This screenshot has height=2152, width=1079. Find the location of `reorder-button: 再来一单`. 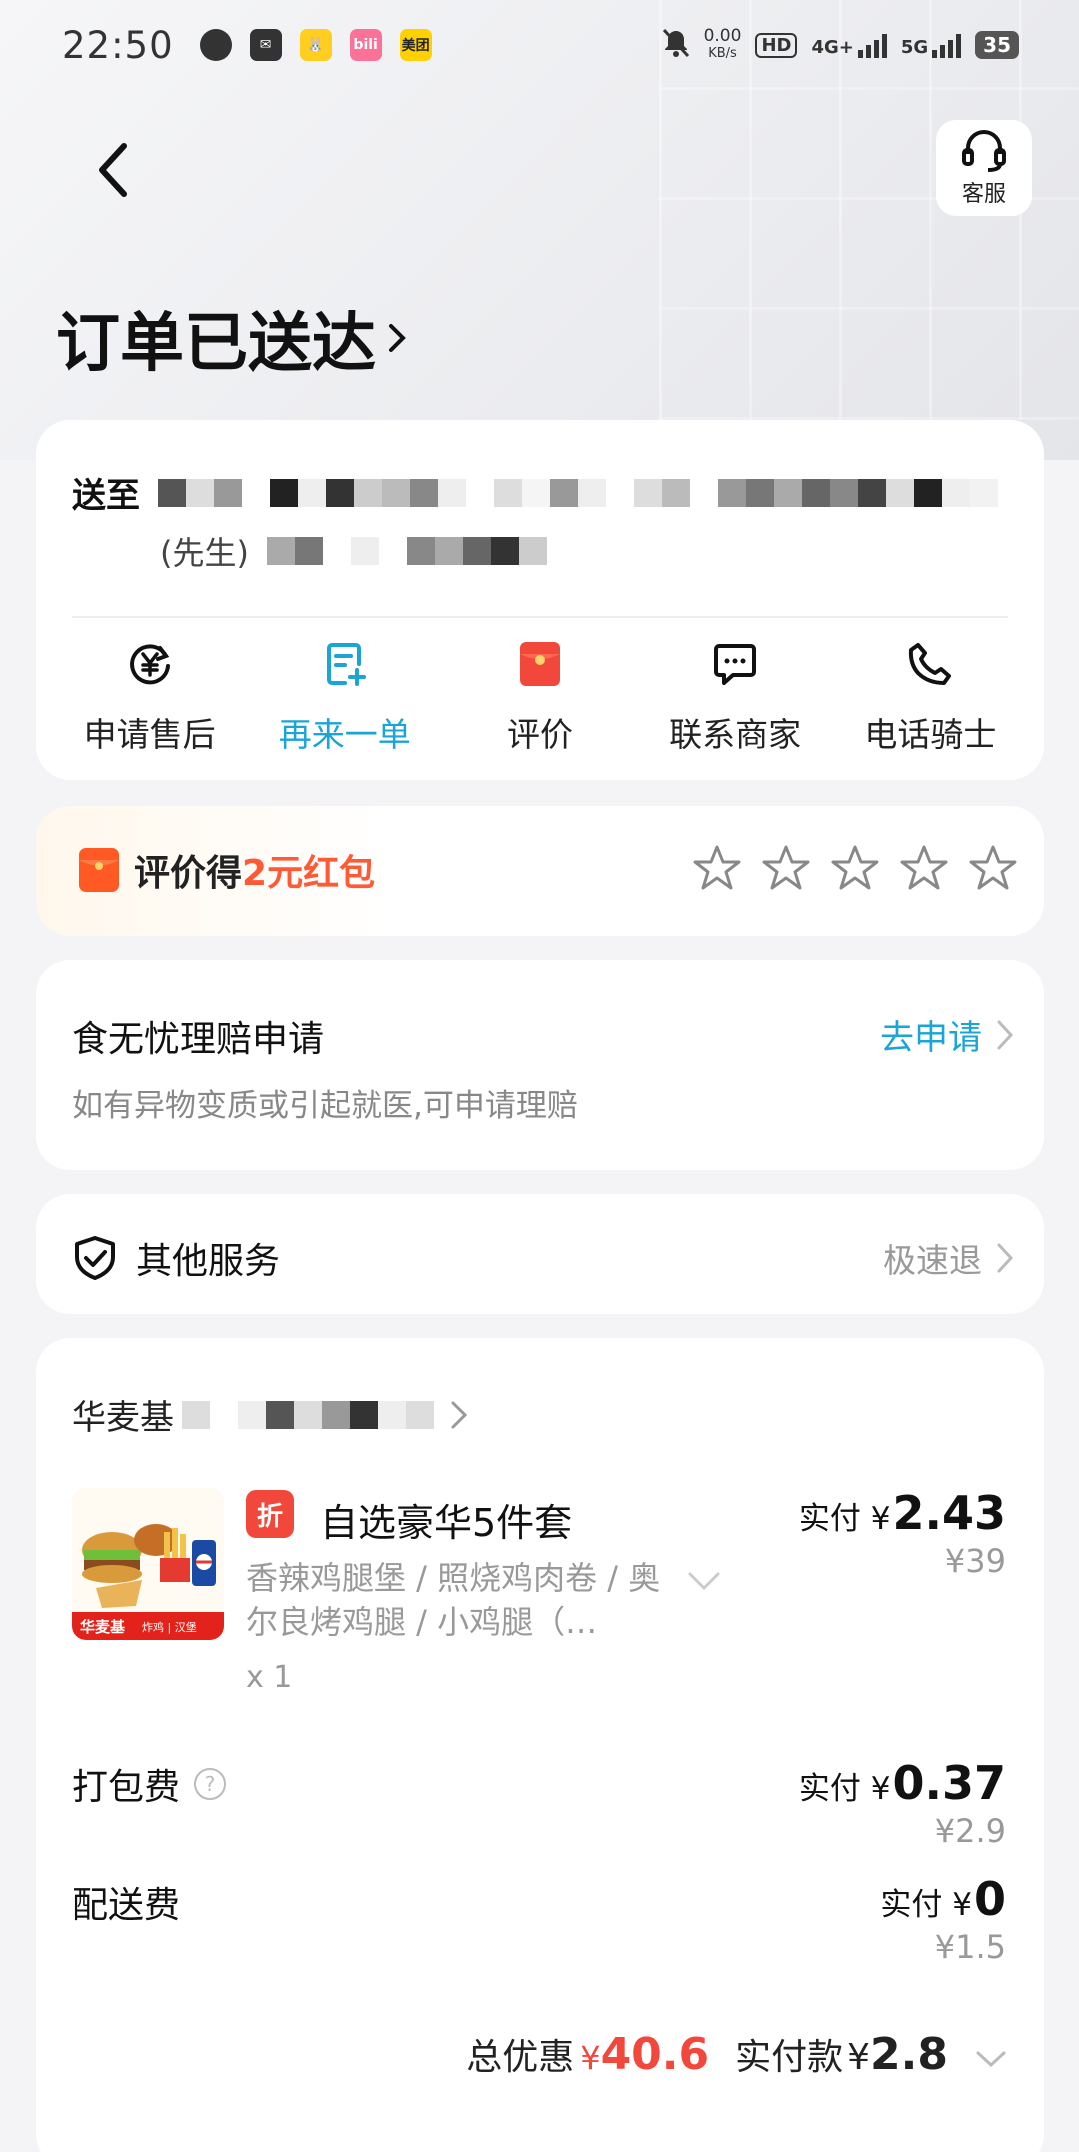

reorder-button: 再来一单 is located at coordinates (345, 698).